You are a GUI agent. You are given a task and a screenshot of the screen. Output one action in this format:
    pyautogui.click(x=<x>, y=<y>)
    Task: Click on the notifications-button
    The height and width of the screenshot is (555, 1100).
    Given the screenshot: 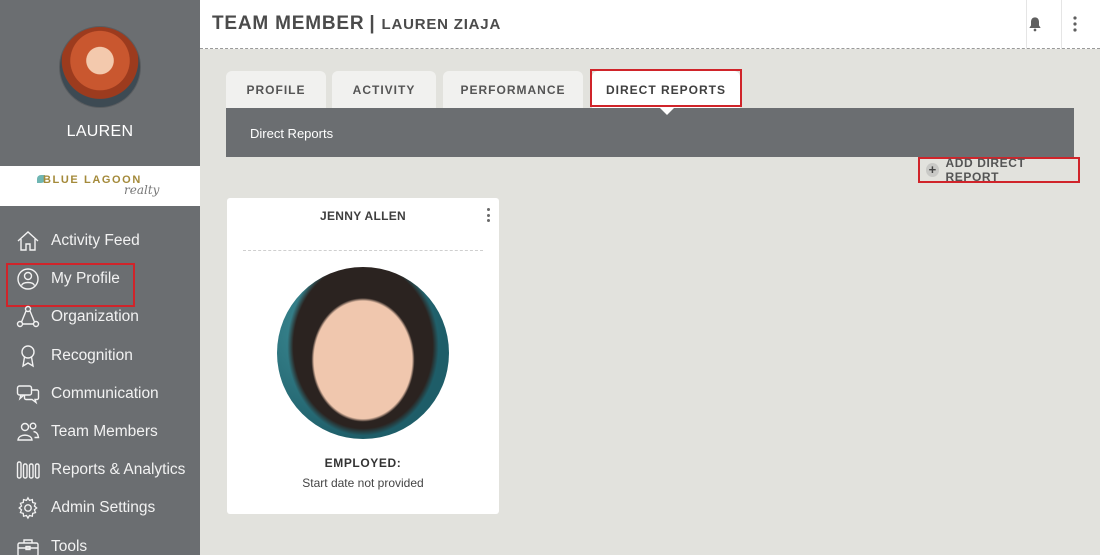 What is the action you would take?
    pyautogui.click(x=1035, y=24)
    